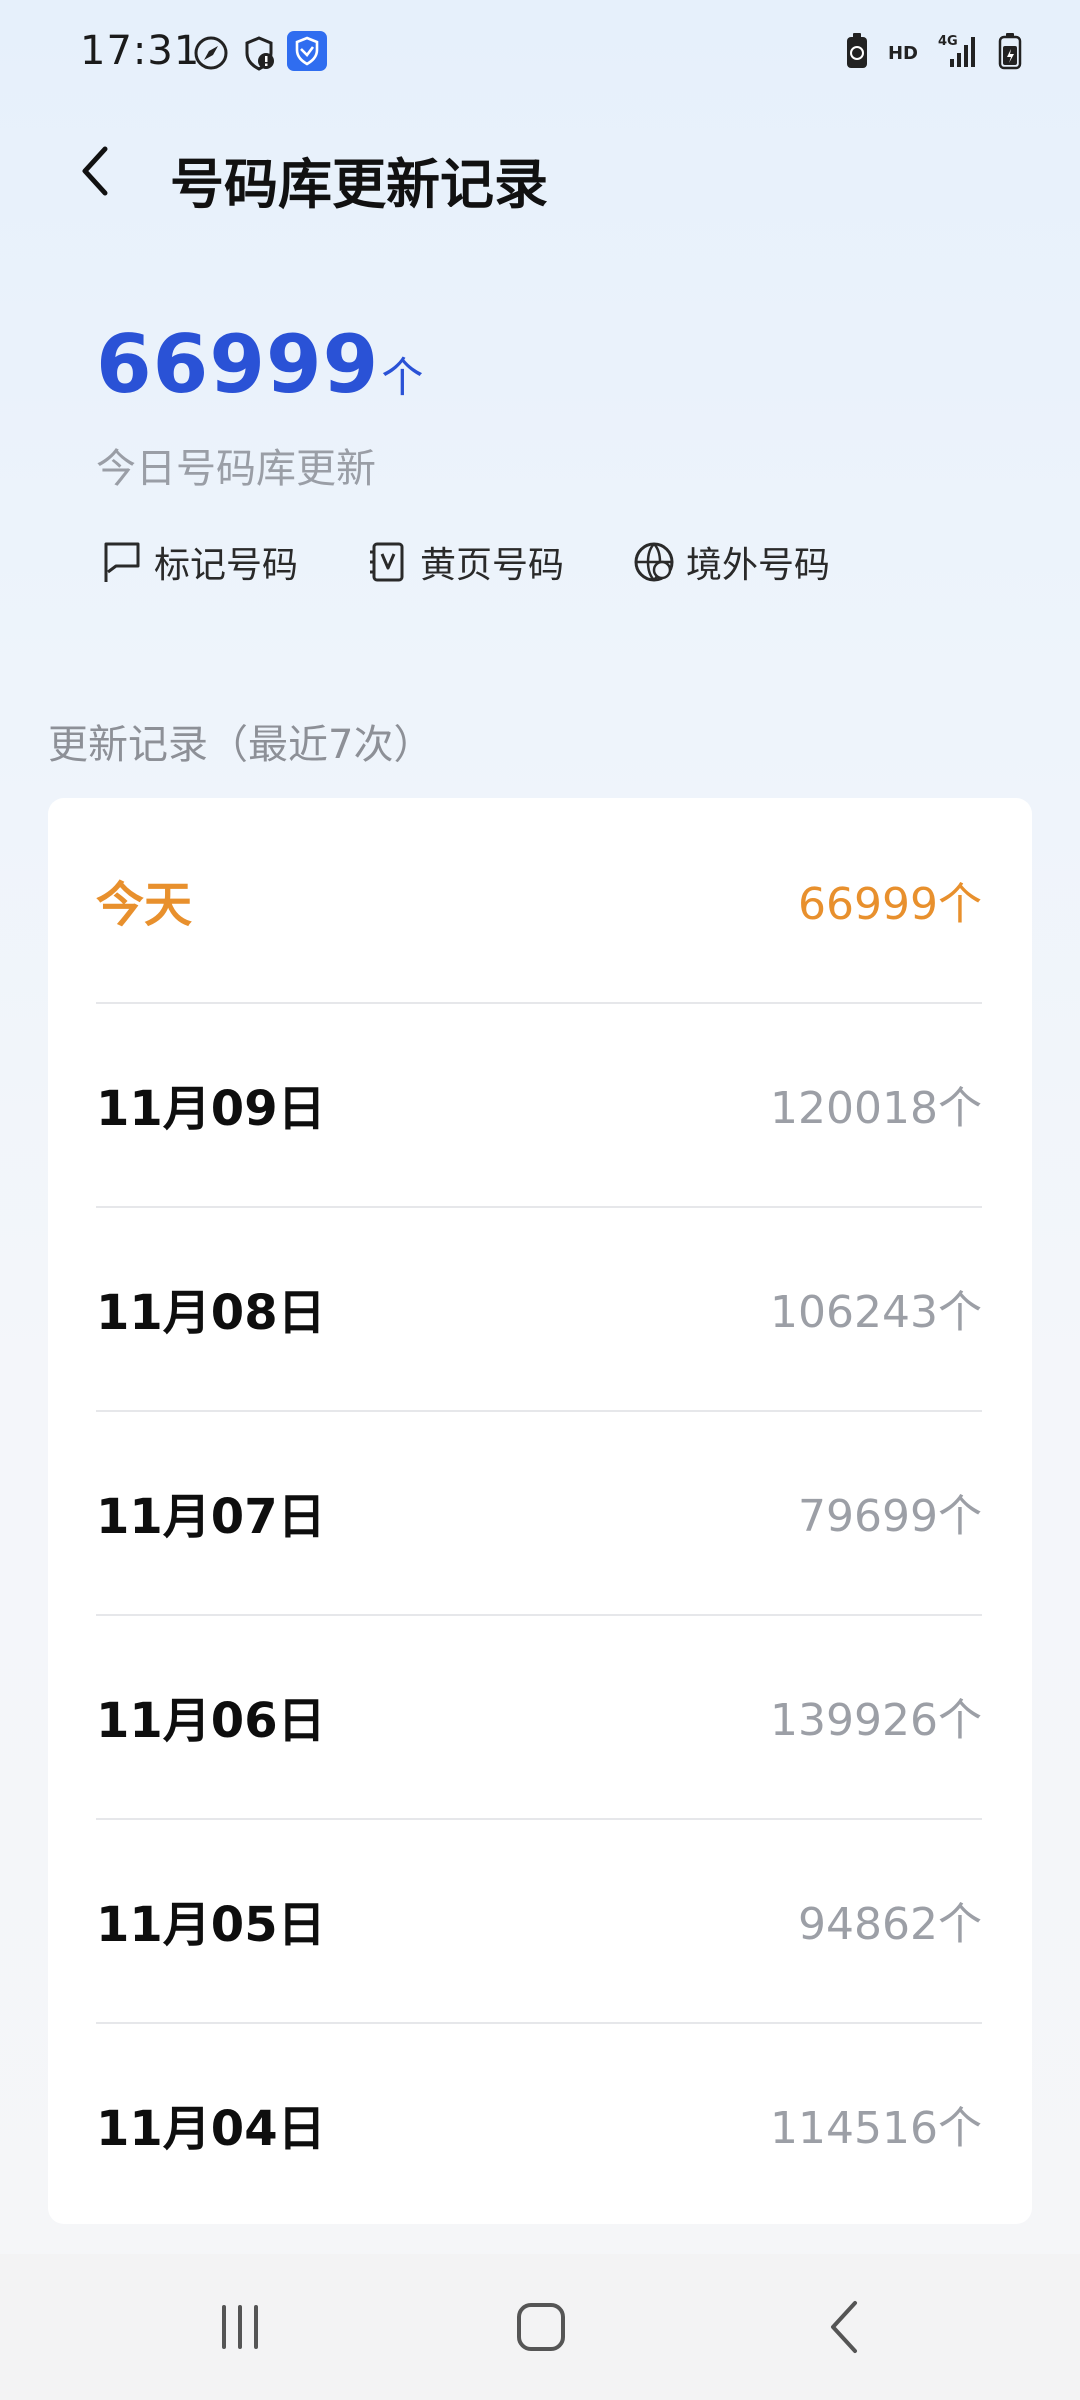  Describe the element at coordinates (539, 1105) in the screenshot. I see `record-row: 11月09日 120018个` at that location.